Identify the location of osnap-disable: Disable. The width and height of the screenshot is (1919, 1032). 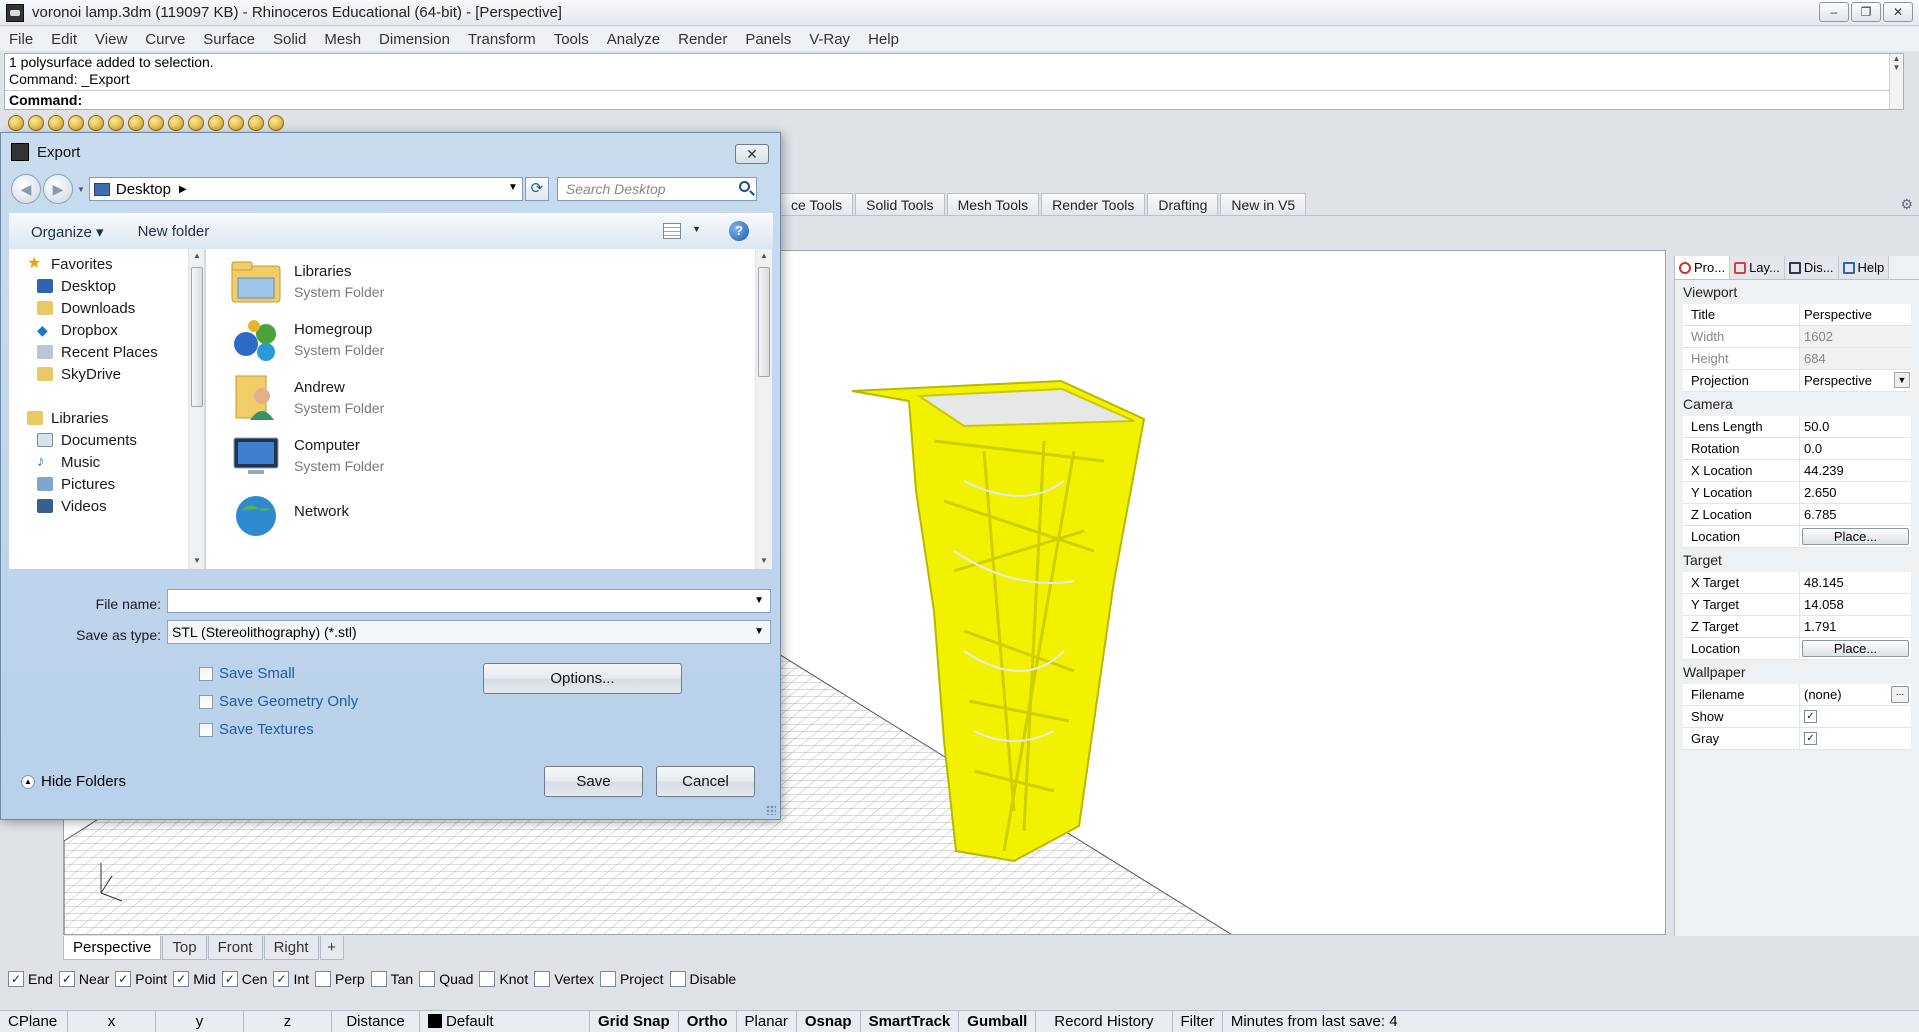
(702, 979).